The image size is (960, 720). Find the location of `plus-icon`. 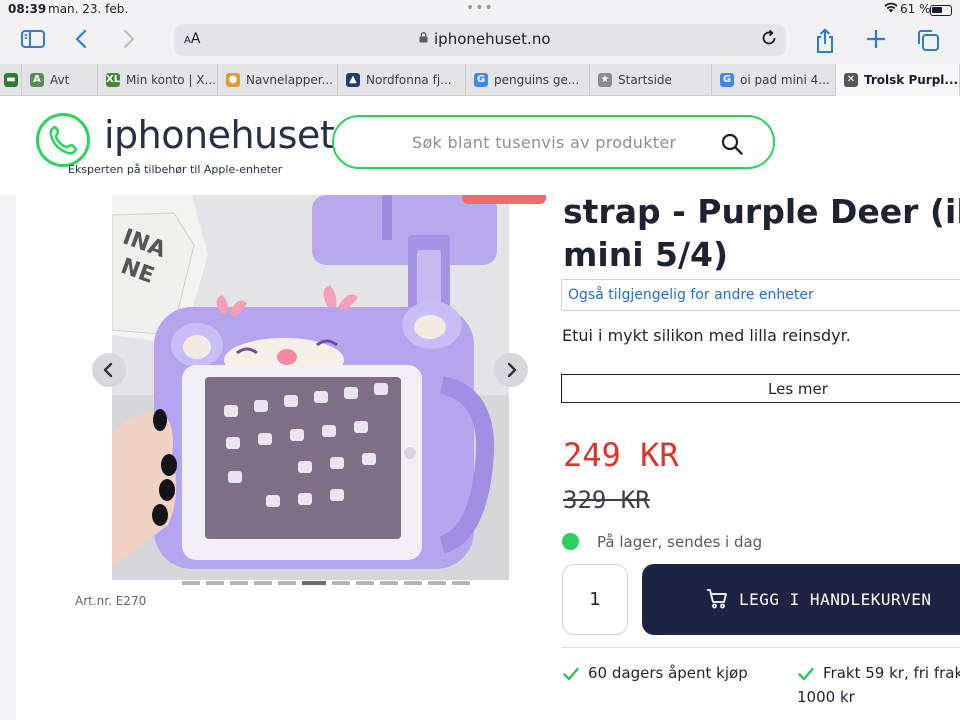

plus-icon is located at coordinates (876, 41).